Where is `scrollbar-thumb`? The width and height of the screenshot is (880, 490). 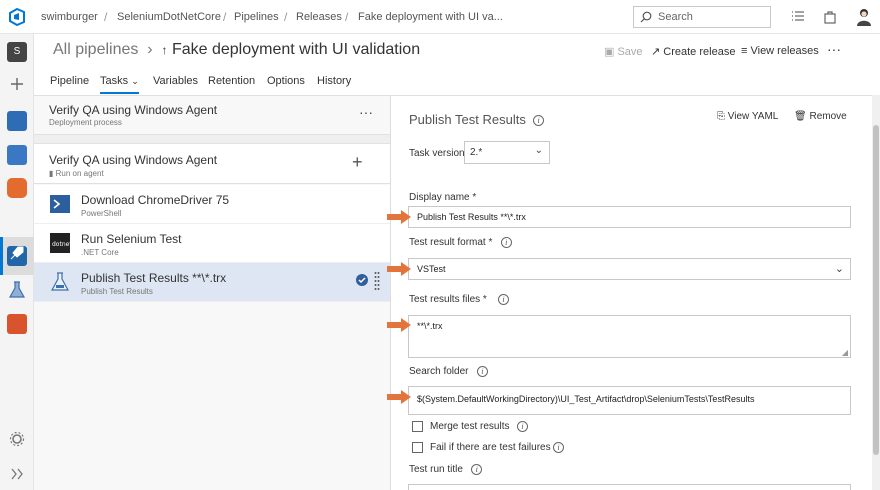
scrollbar-thumb is located at coordinates (876, 290).